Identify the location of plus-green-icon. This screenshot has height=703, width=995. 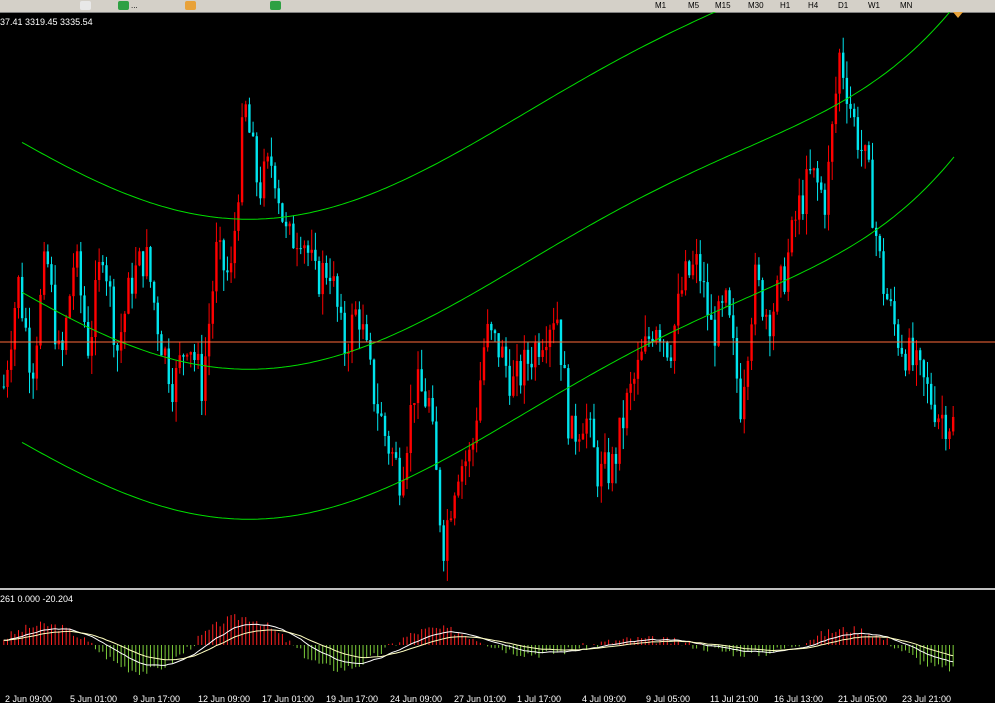
(123, 5).